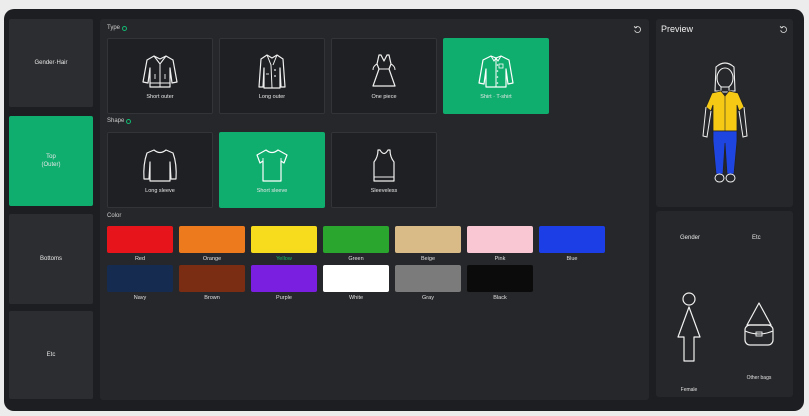  I want to click on swatch-label: Orange, so click(212, 259).